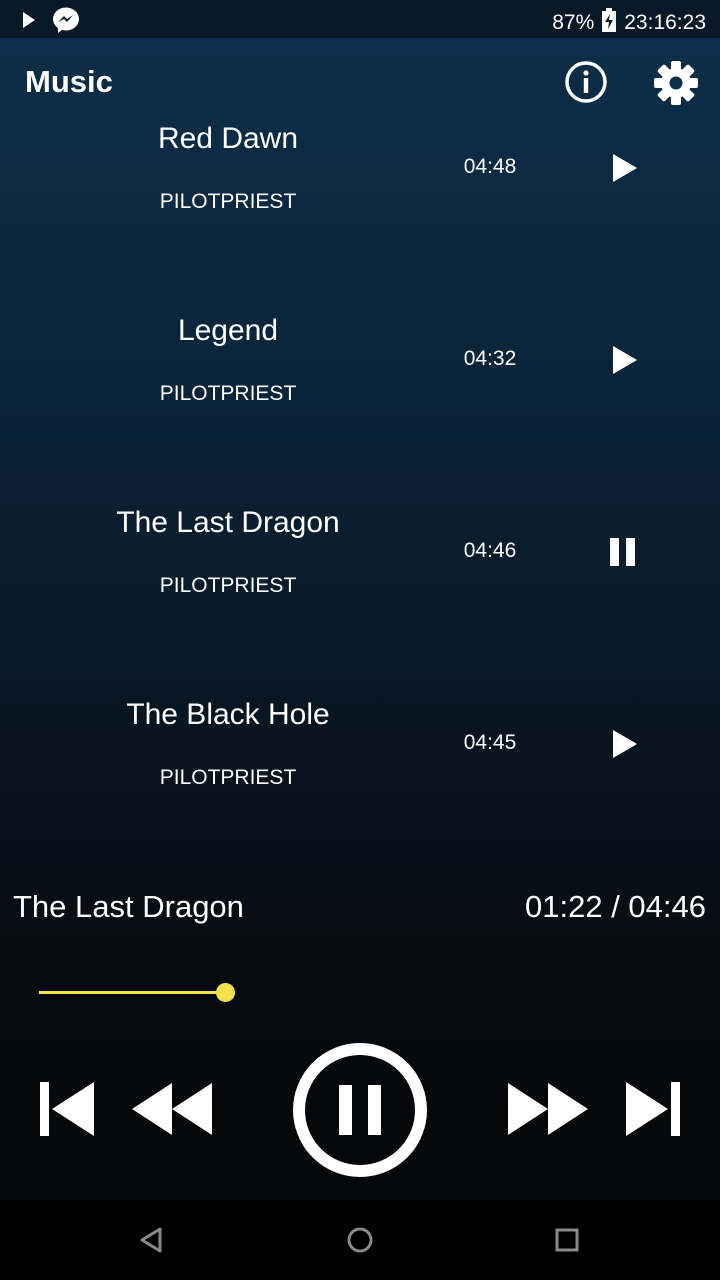  Describe the element at coordinates (548, 1109) in the screenshot. I see `fast-forward-icon` at that location.